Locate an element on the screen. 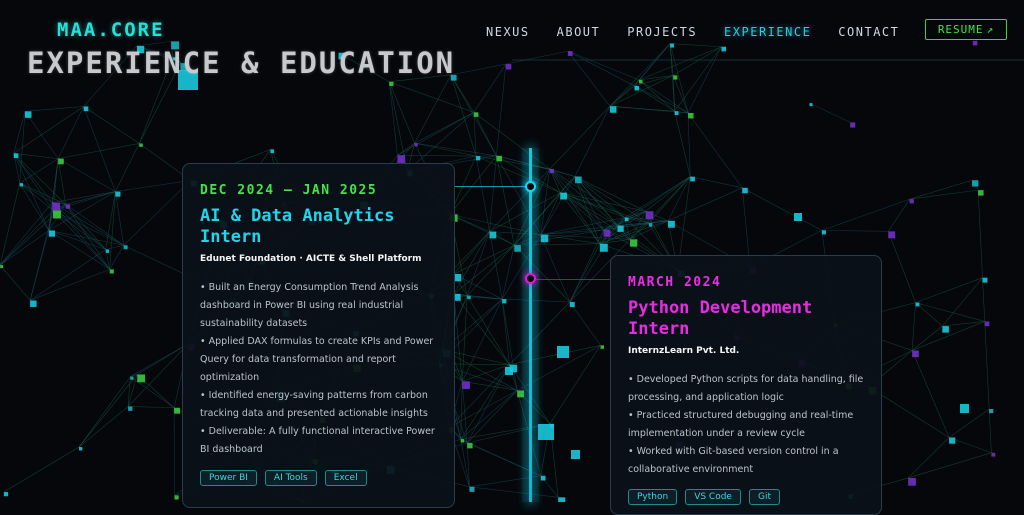  resume-button: RESUME ↗ is located at coordinates (966, 29).